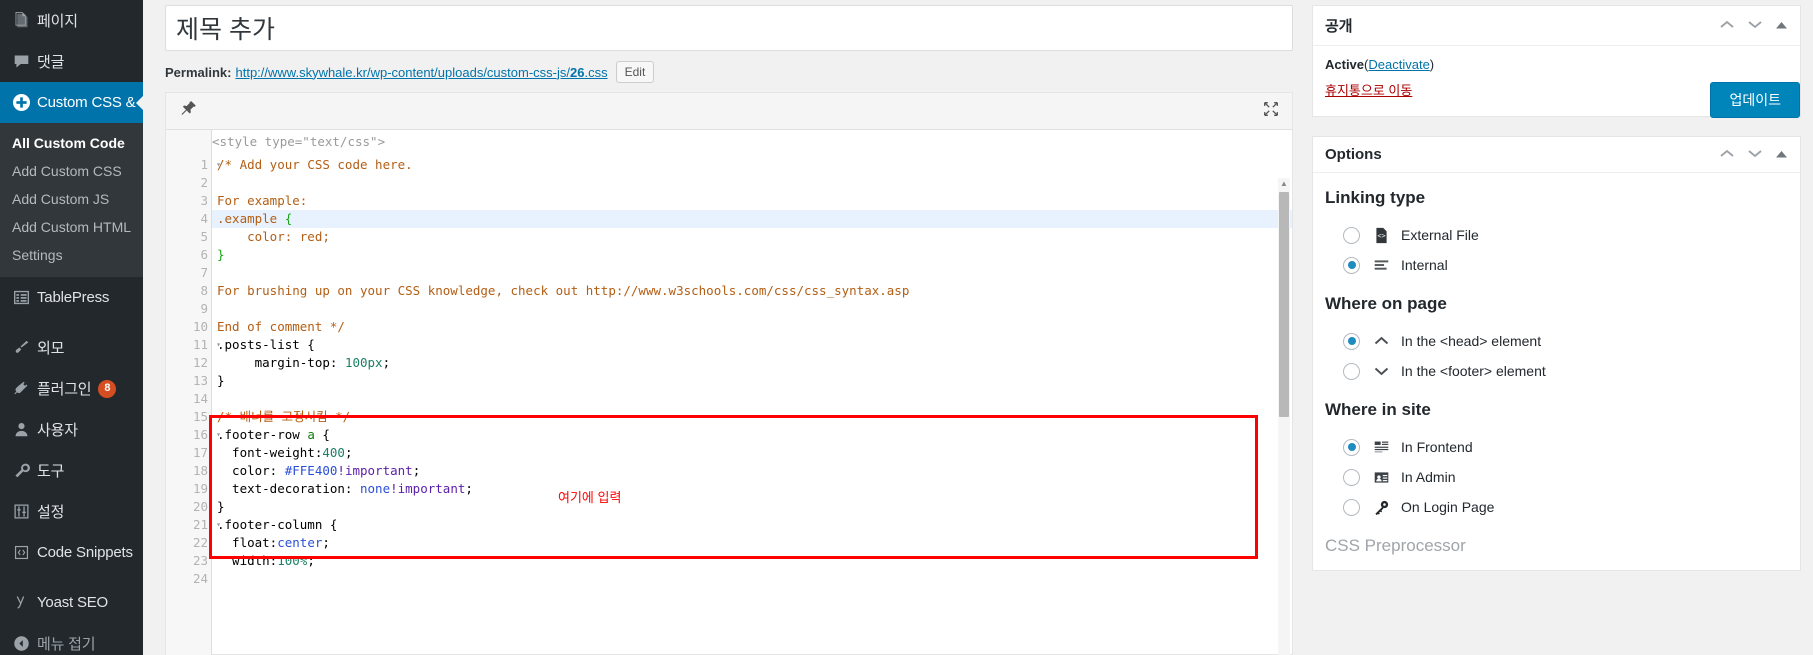 The width and height of the screenshot is (1813, 655). Describe the element at coordinates (752, 525) in the screenshot. I see `code-line: .footer-column {` at that location.